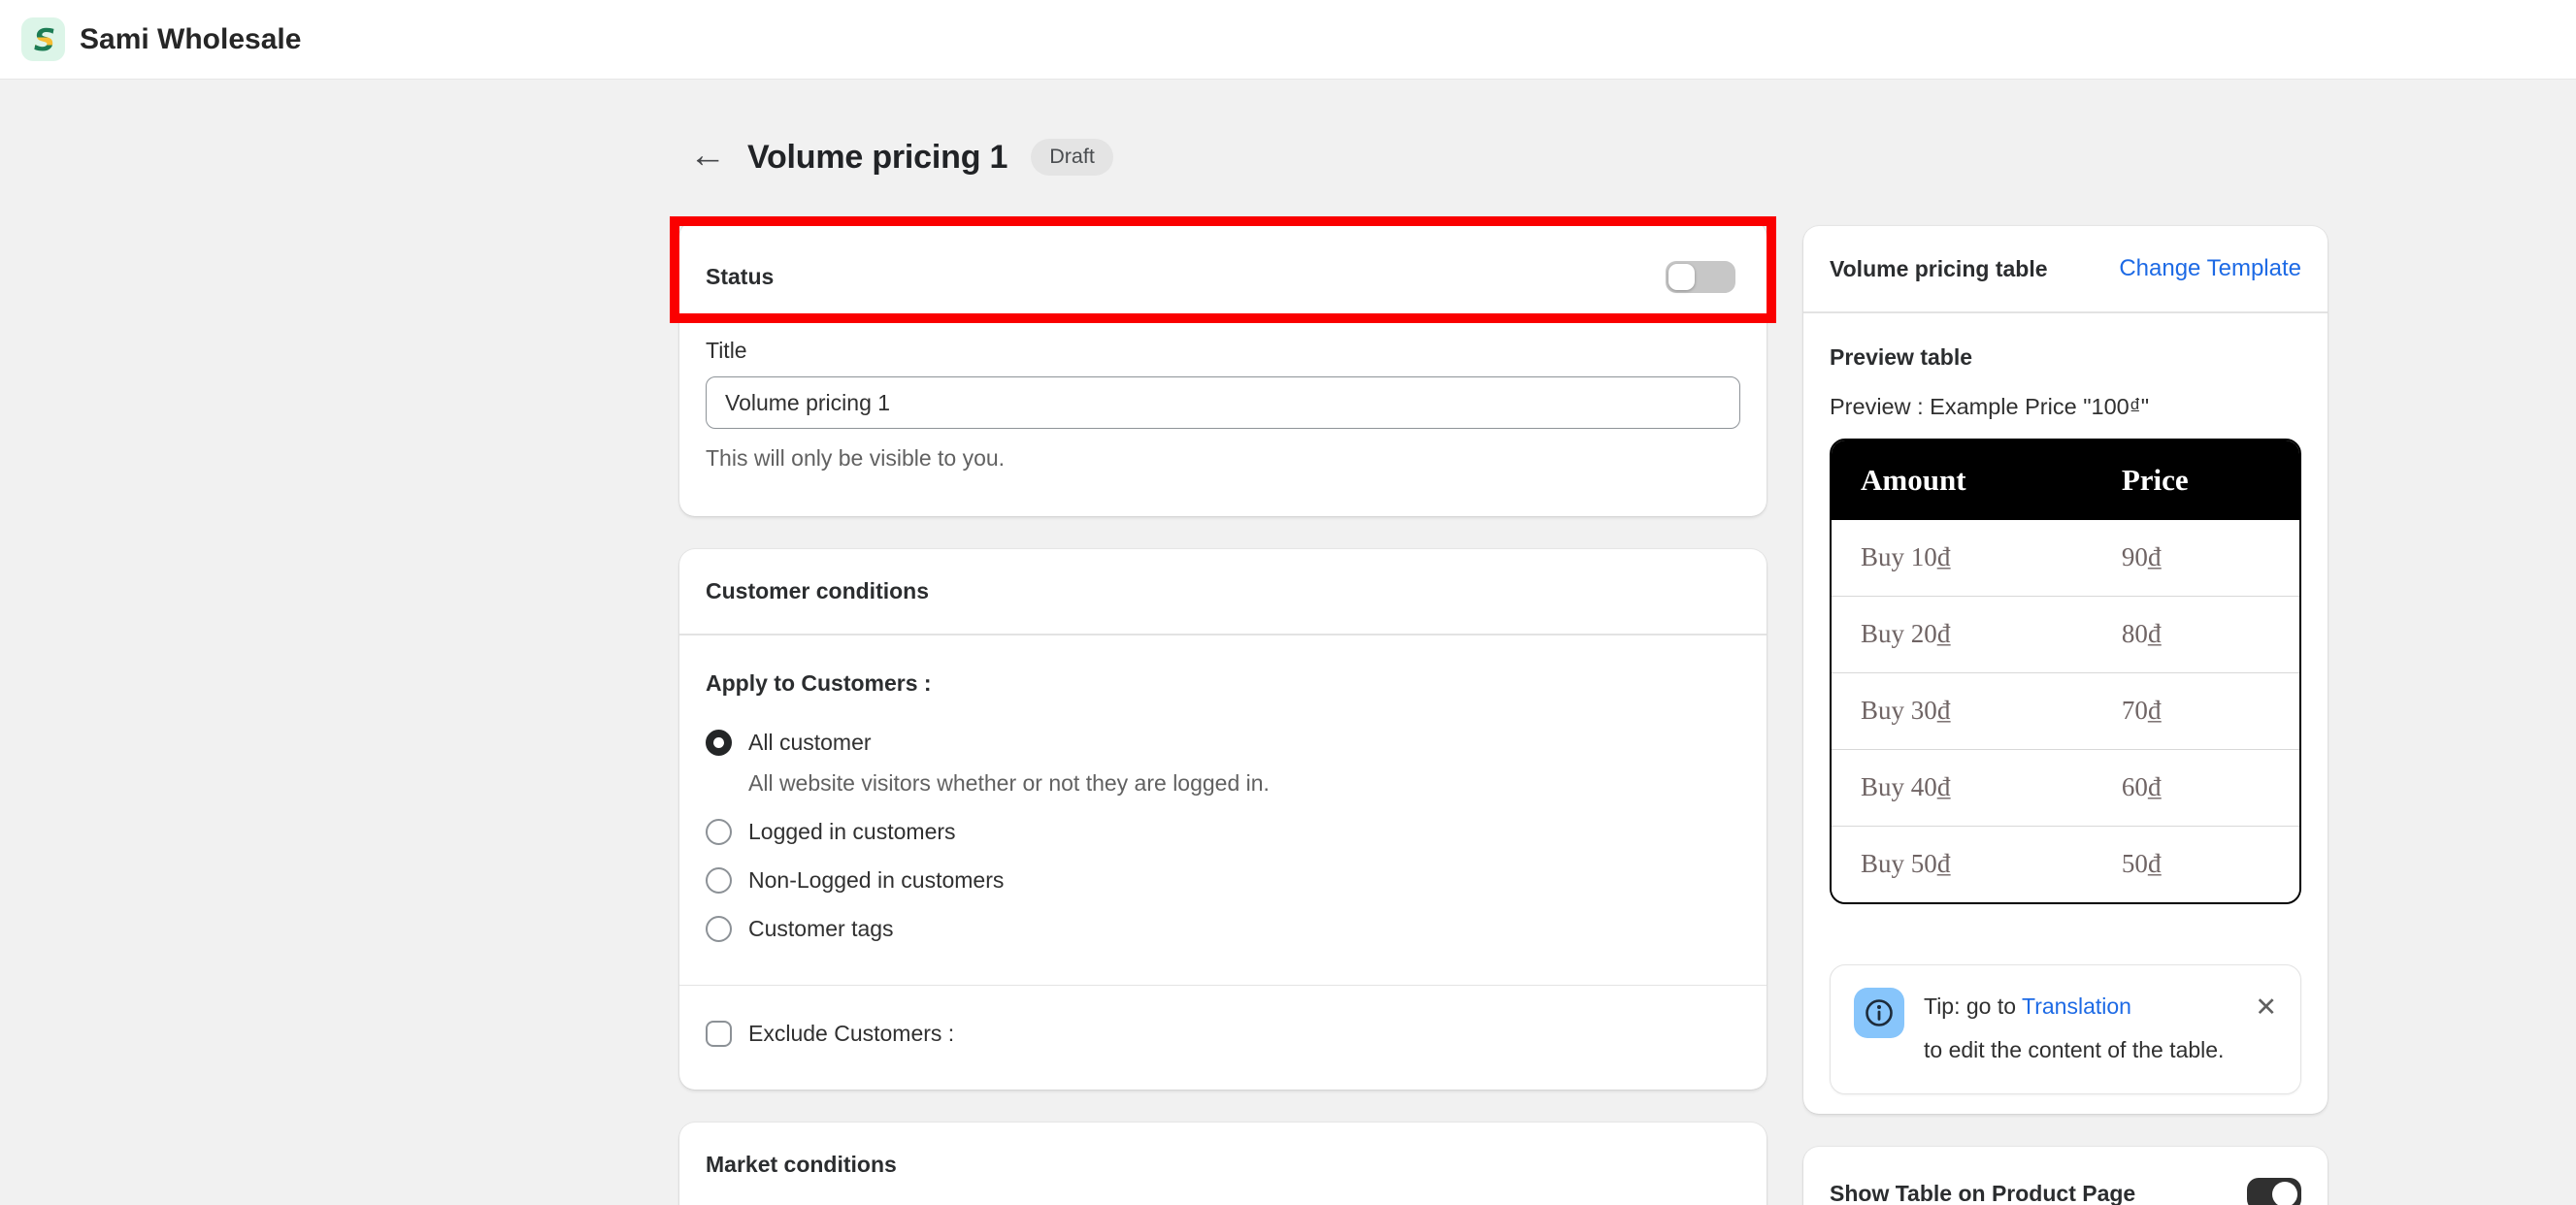 This screenshot has width=2576, height=1205. Describe the element at coordinates (2210, 557) in the screenshot. I see `price-cell: 90₫` at that location.